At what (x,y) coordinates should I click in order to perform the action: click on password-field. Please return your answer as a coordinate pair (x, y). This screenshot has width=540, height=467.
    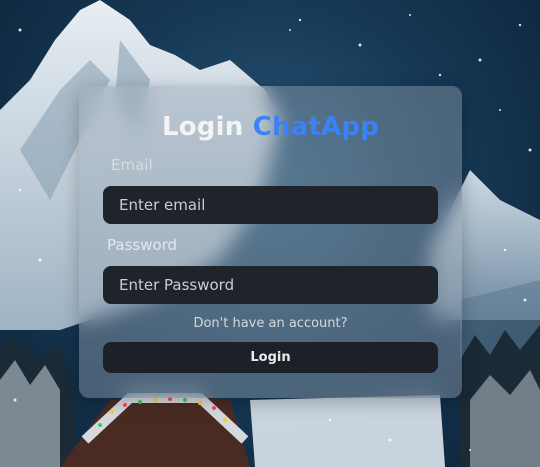
    Looking at the image, I should click on (270, 285).